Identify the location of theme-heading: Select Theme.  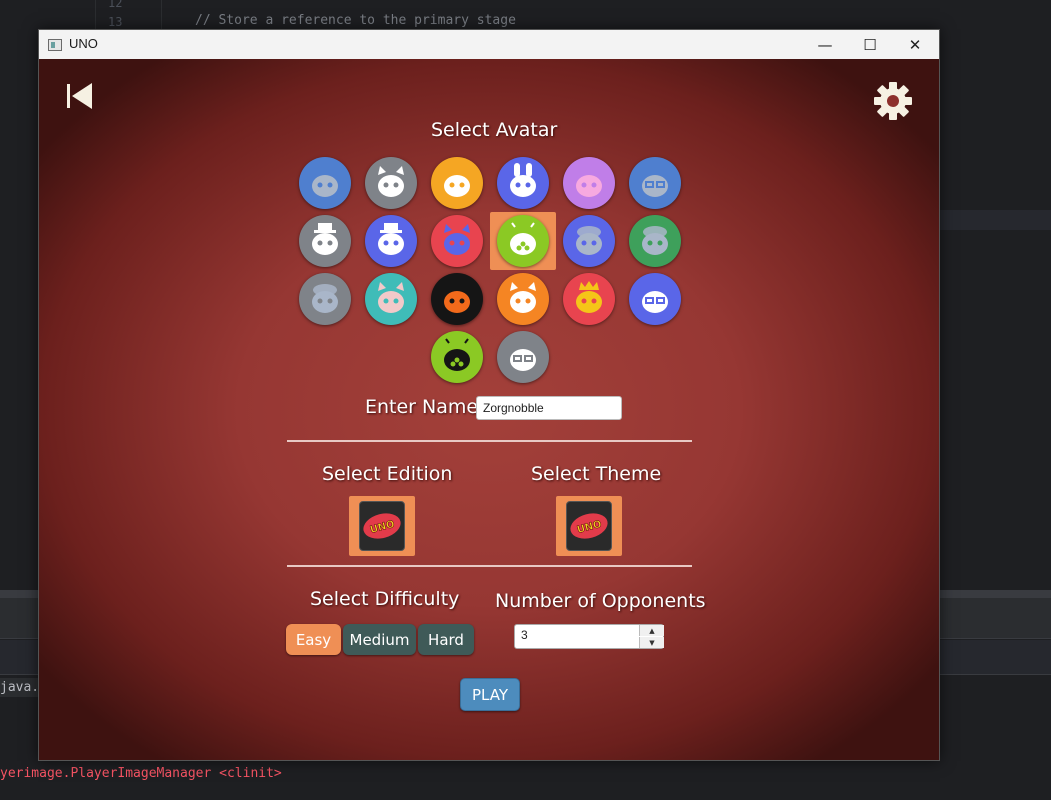
(596, 474).